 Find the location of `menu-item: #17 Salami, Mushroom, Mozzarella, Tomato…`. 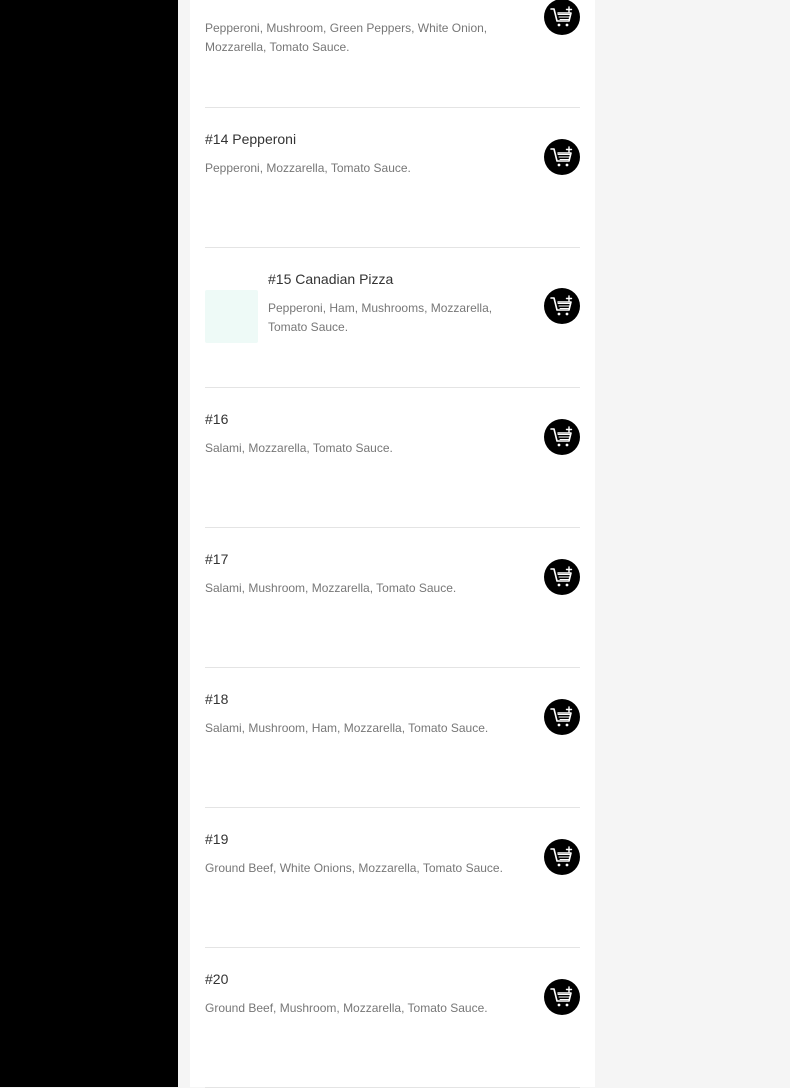

menu-item: #17 Salami, Mushroom, Mozzarella, Tomato… is located at coordinates (392, 598).